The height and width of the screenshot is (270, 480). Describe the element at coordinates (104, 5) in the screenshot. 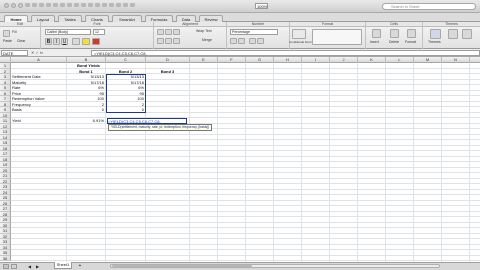

I see `sort-icon` at that location.